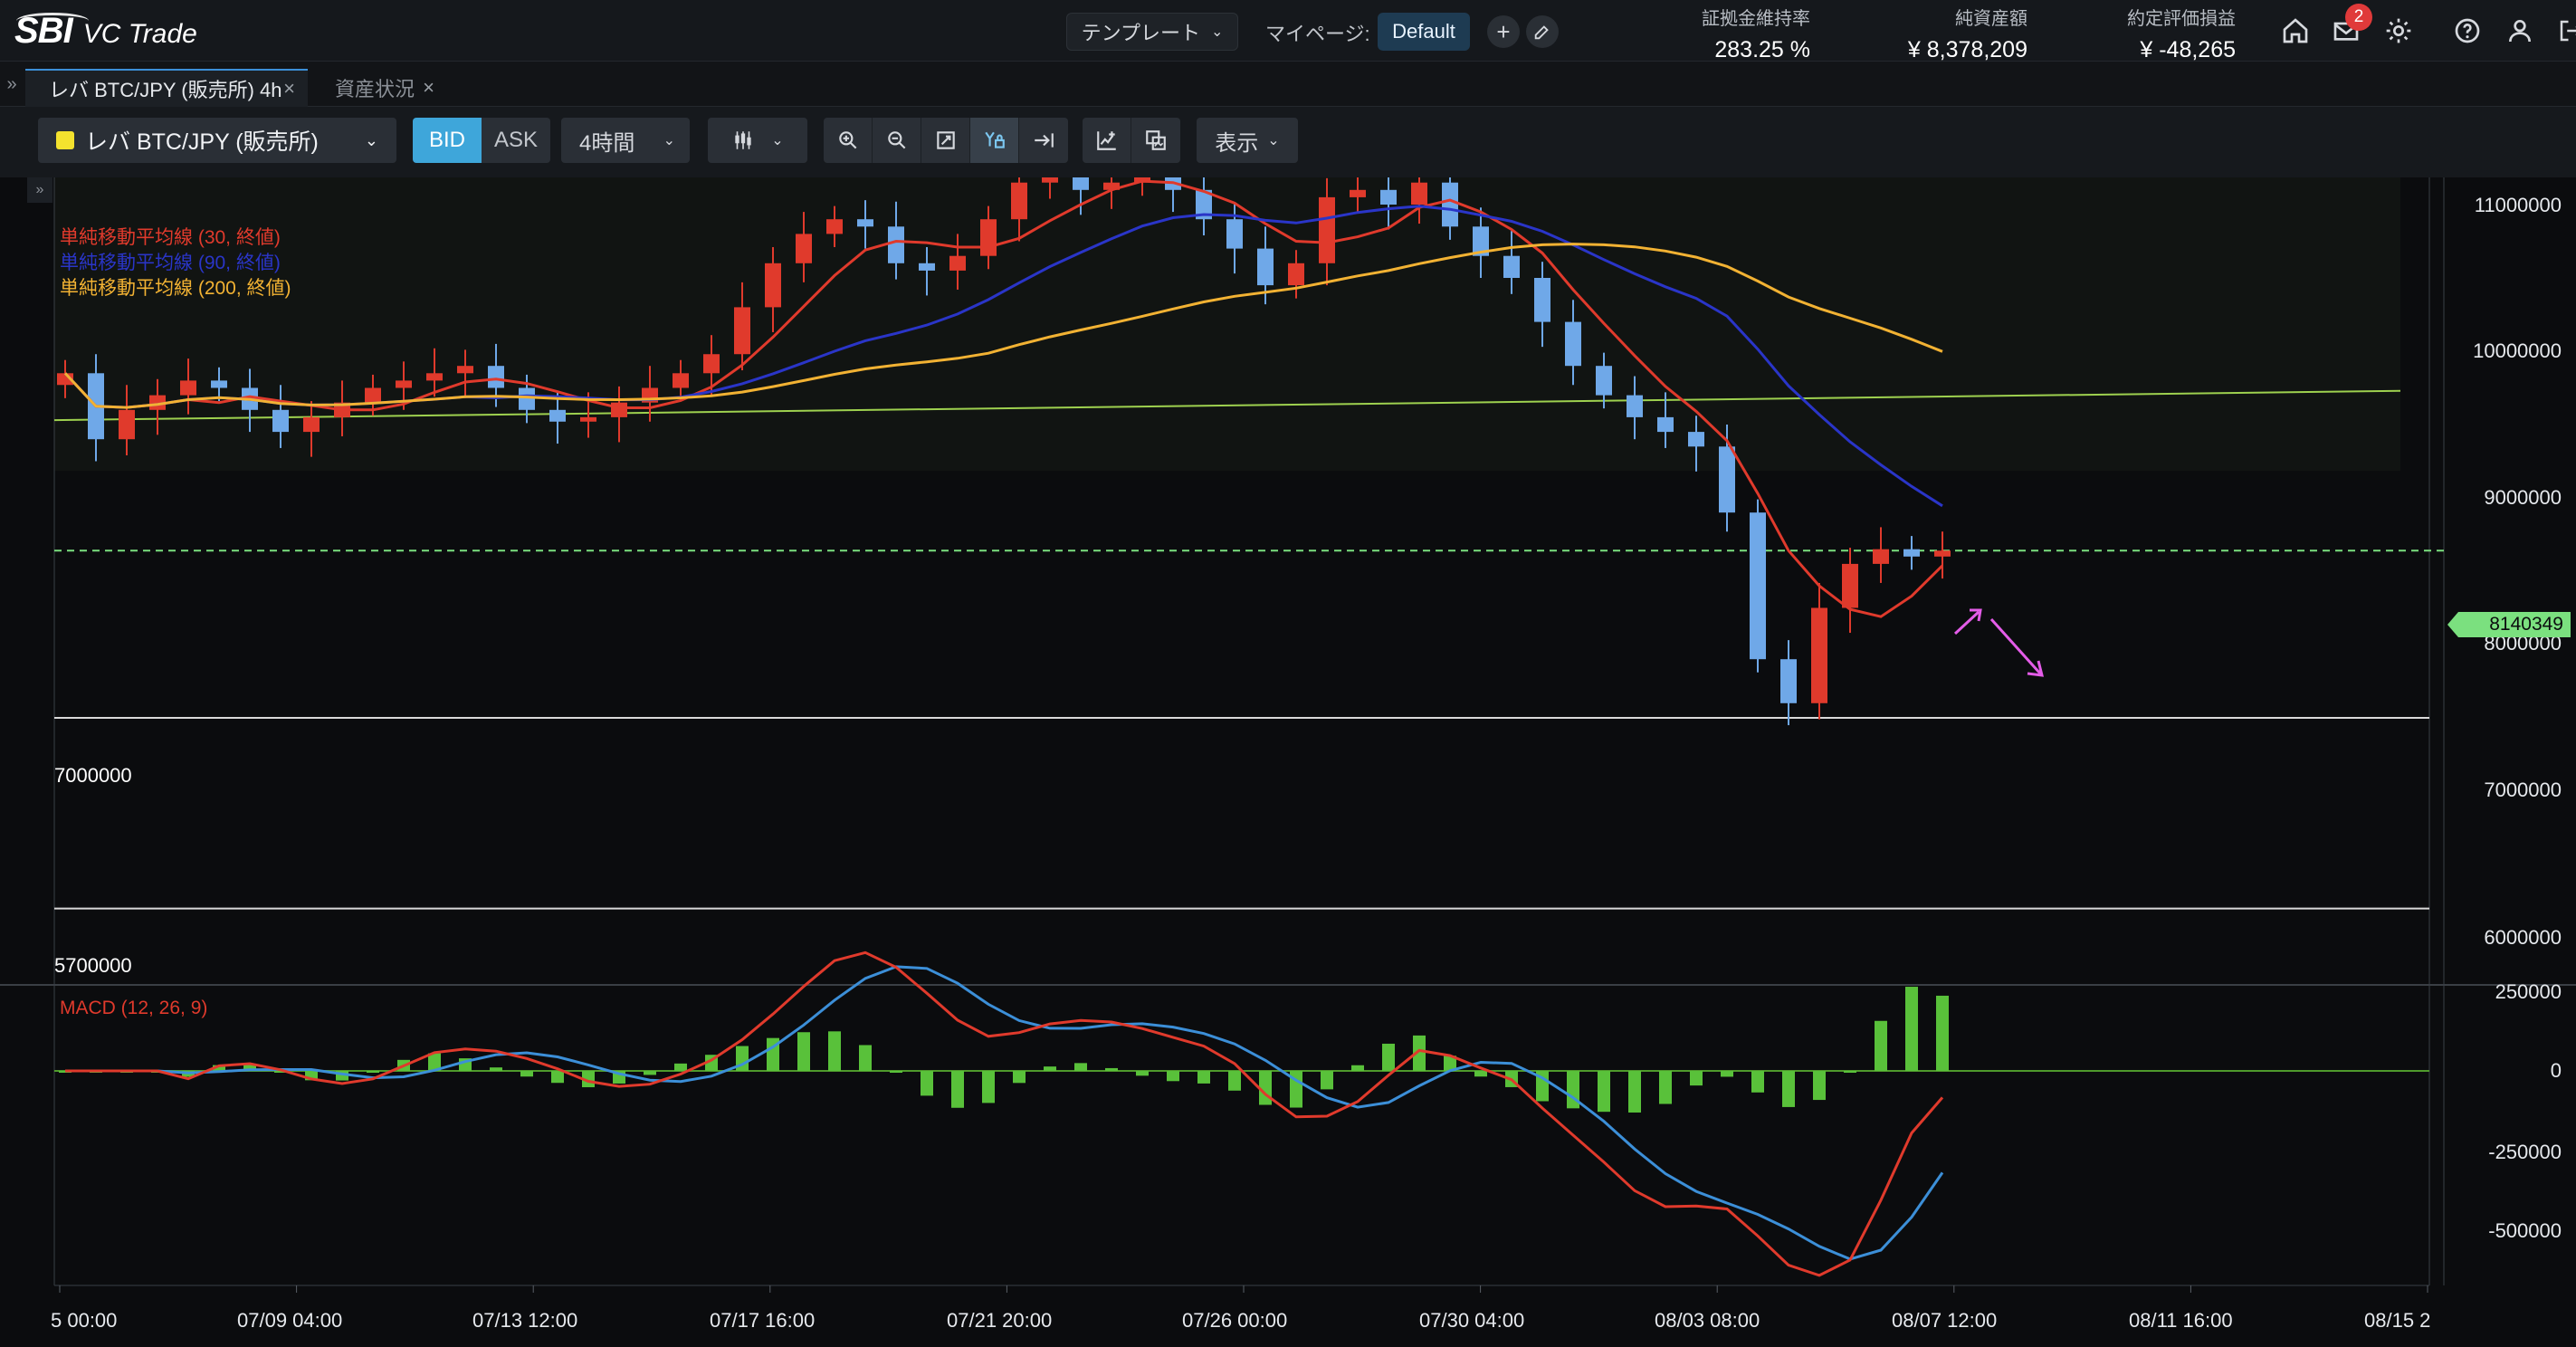 This screenshot has height=1347, width=2576. Describe the element at coordinates (12, 84) in the screenshot. I see `expand-sidebar-icon: »` at that location.